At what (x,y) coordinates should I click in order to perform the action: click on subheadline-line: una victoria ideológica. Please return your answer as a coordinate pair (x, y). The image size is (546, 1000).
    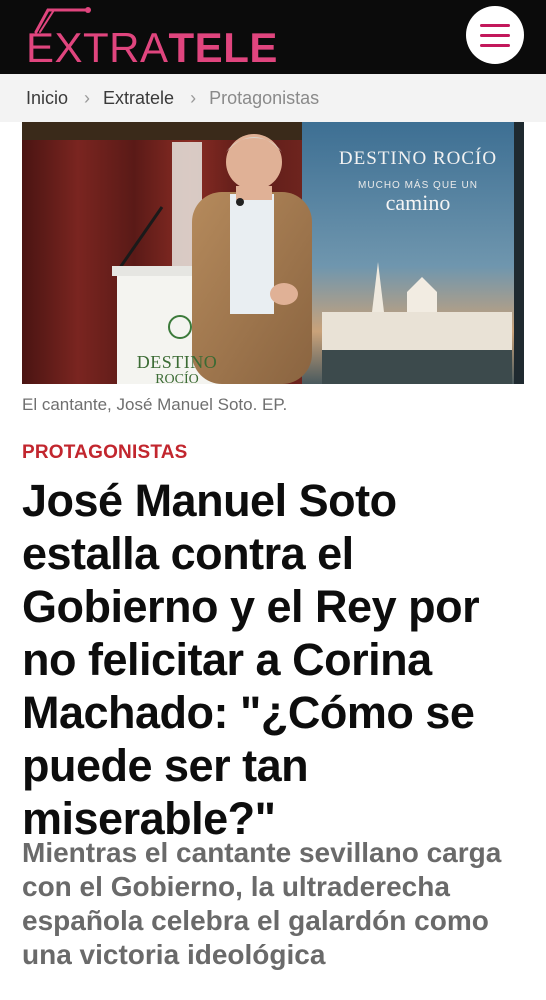
    Looking at the image, I should click on (174, 954).